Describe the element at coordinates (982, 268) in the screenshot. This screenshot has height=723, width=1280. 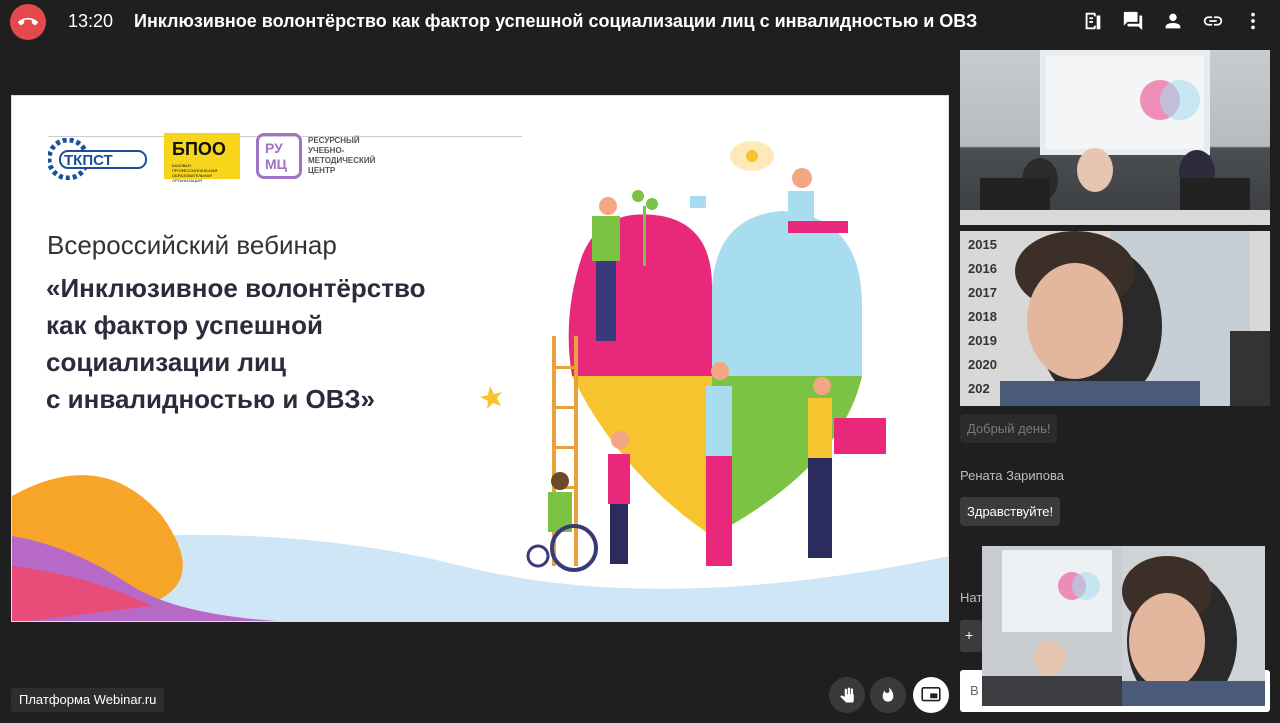
I see `svg-text: 2016` at that location.